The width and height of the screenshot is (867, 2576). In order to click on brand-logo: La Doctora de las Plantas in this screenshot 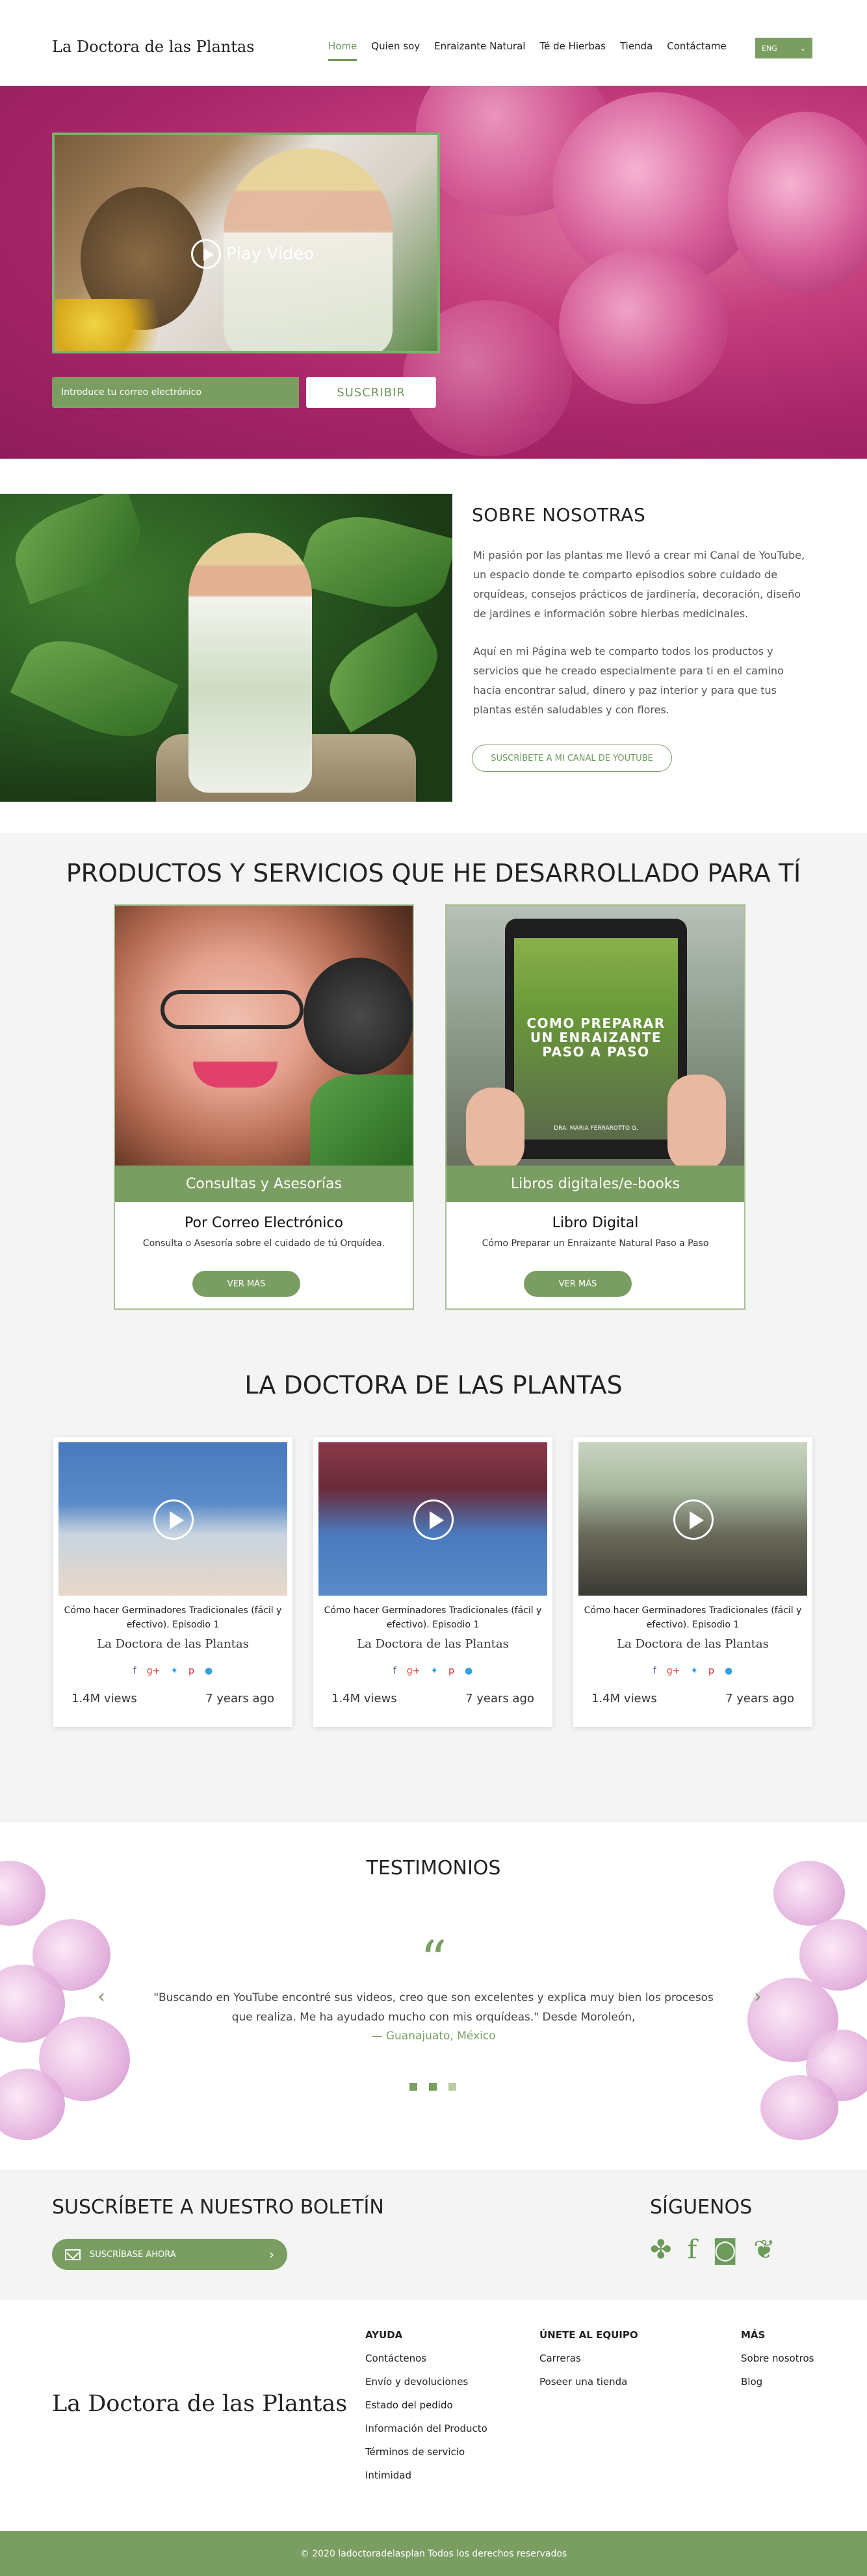, I will do `click(154, 47)`.